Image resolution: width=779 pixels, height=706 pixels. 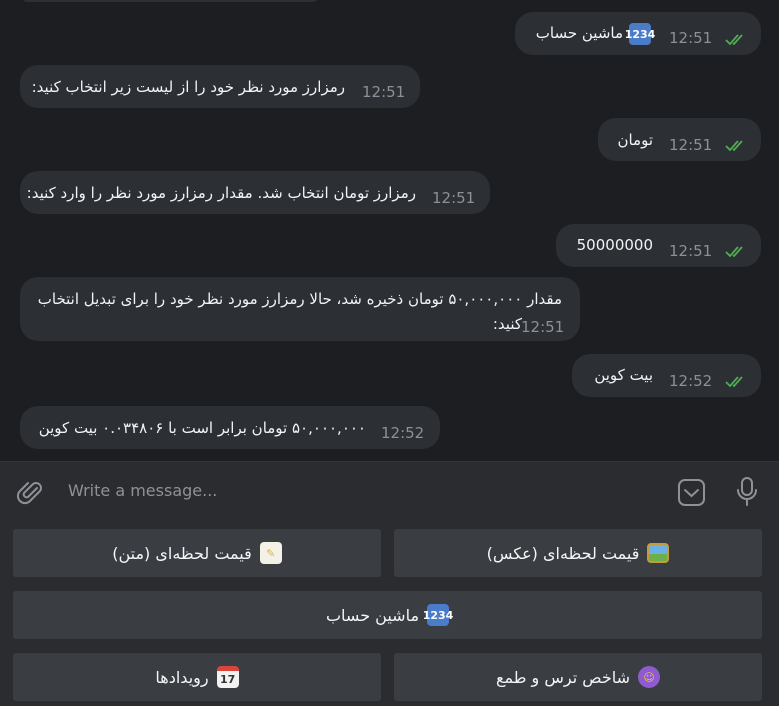 What do you see at coordinates (270, 553) in the screenshot?
I see `memo-icon: ✎` at bounding box center [270, 553].